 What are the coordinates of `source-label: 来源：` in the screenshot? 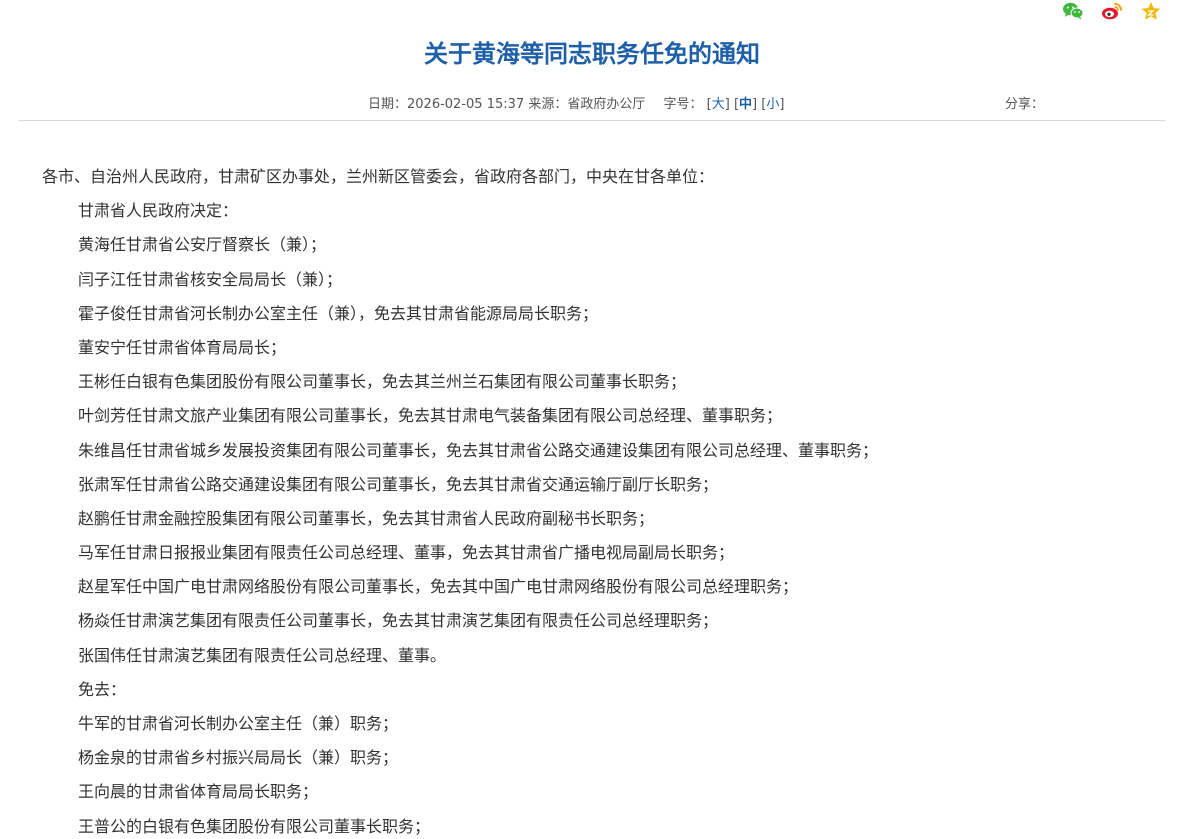 It's located at (548, 104).